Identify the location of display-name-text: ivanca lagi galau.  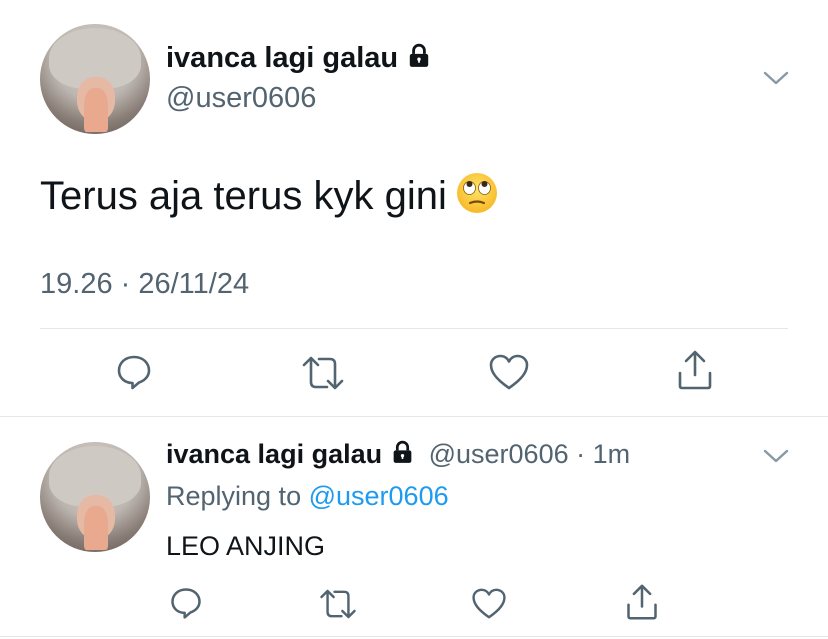
(282, 58).